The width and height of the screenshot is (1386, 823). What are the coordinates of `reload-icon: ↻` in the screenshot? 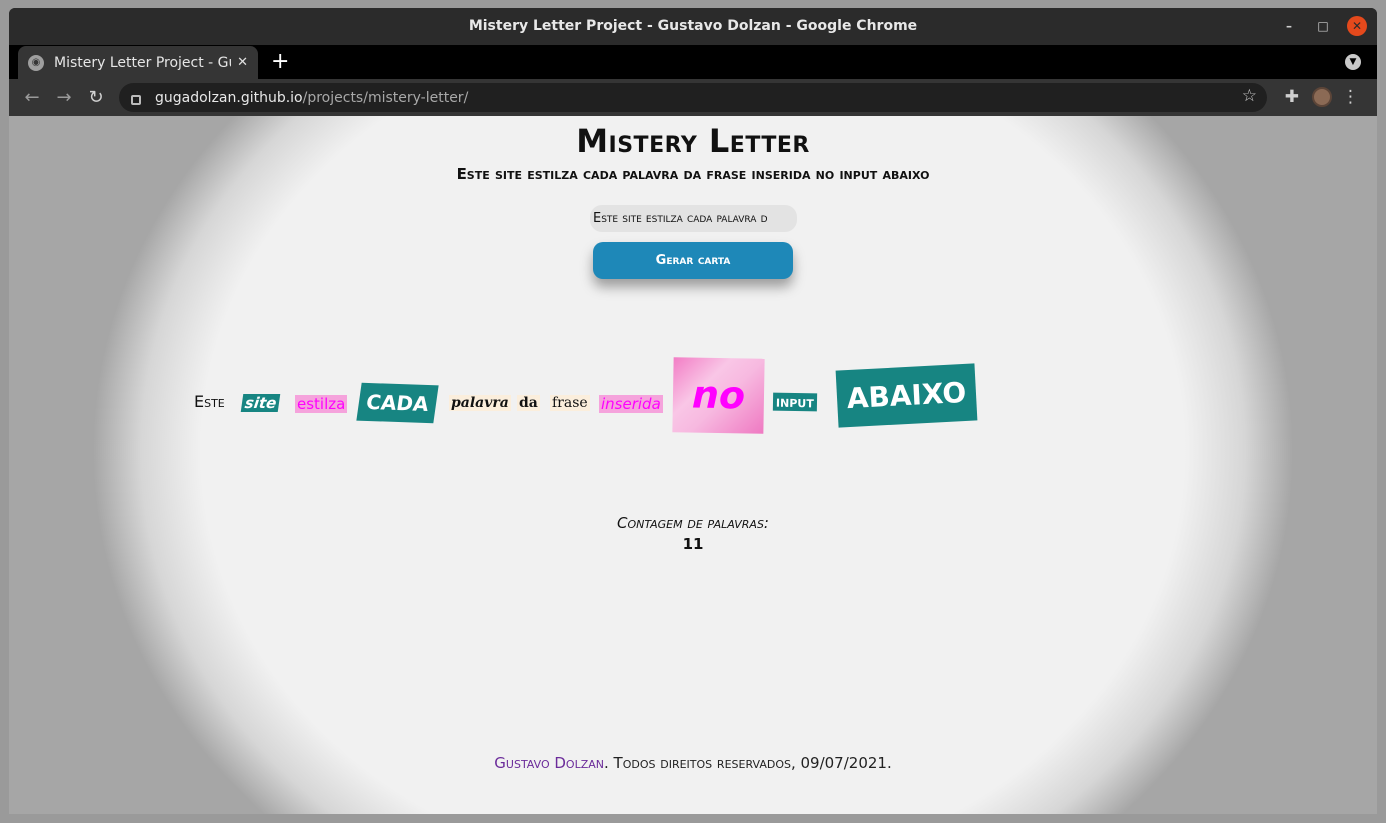 It's located at (96, 98).